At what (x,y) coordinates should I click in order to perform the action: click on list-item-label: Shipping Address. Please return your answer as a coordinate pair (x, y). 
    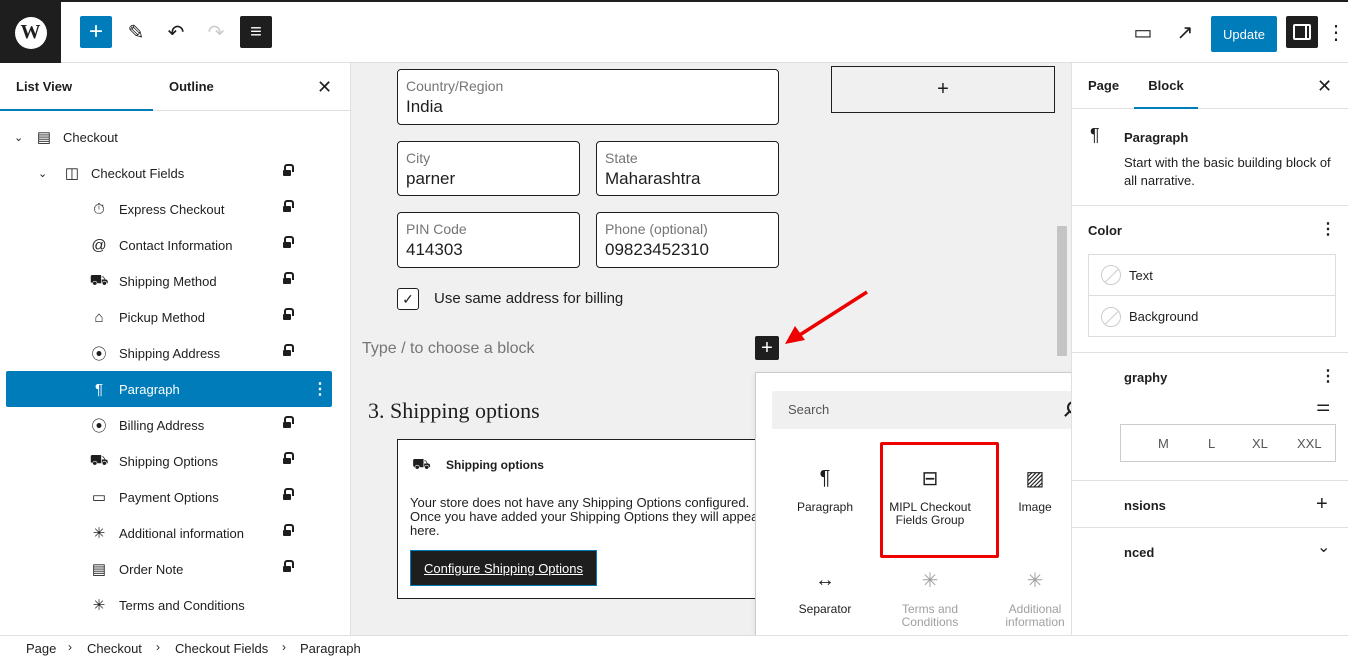
    Looking at the image, I should click on (170, 353).